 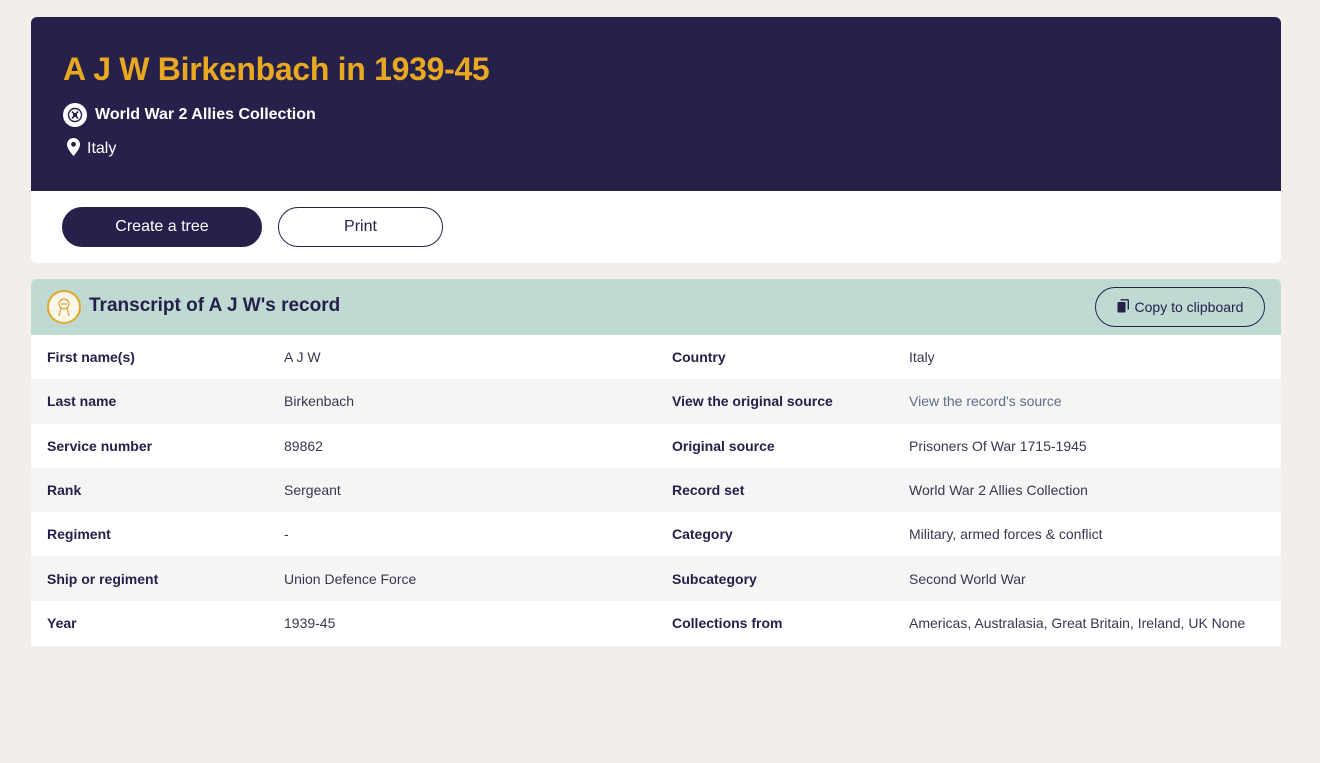 What do you see at coordinates (922, 357) in the screenshot?
I see `field-value: Italy` at bounding box center [922, 357].